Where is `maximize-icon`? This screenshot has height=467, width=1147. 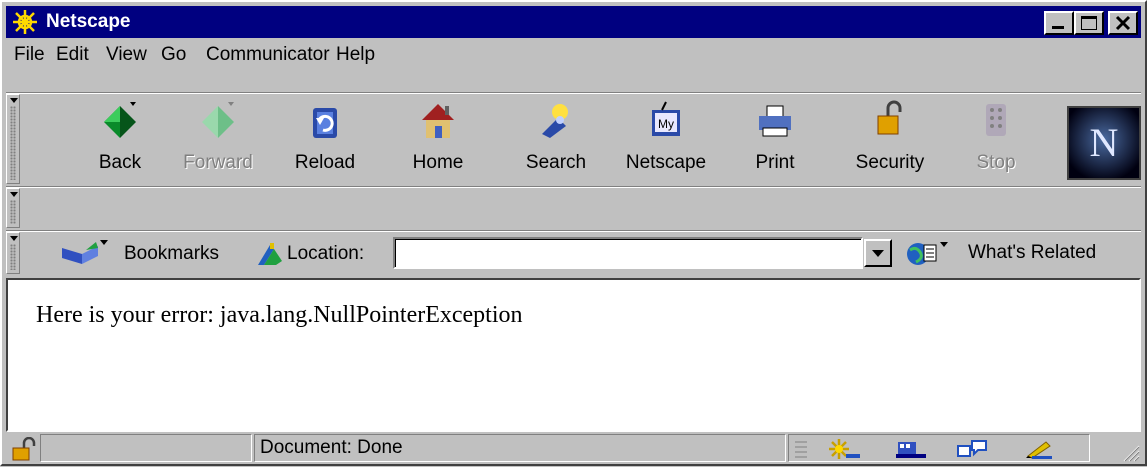 maximize-icon is located at coordinates (1089, 23).